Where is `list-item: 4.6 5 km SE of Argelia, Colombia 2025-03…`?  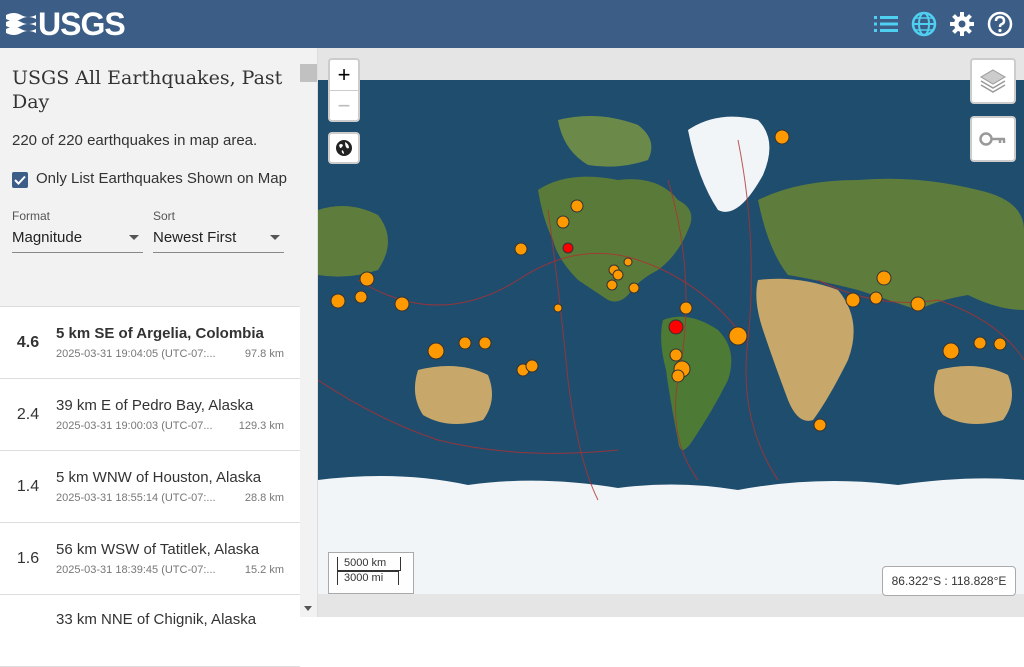 list-item: 4.6 5 km SE of Argelia, Colombia 2025-03… is located at coordinates (150, 343).